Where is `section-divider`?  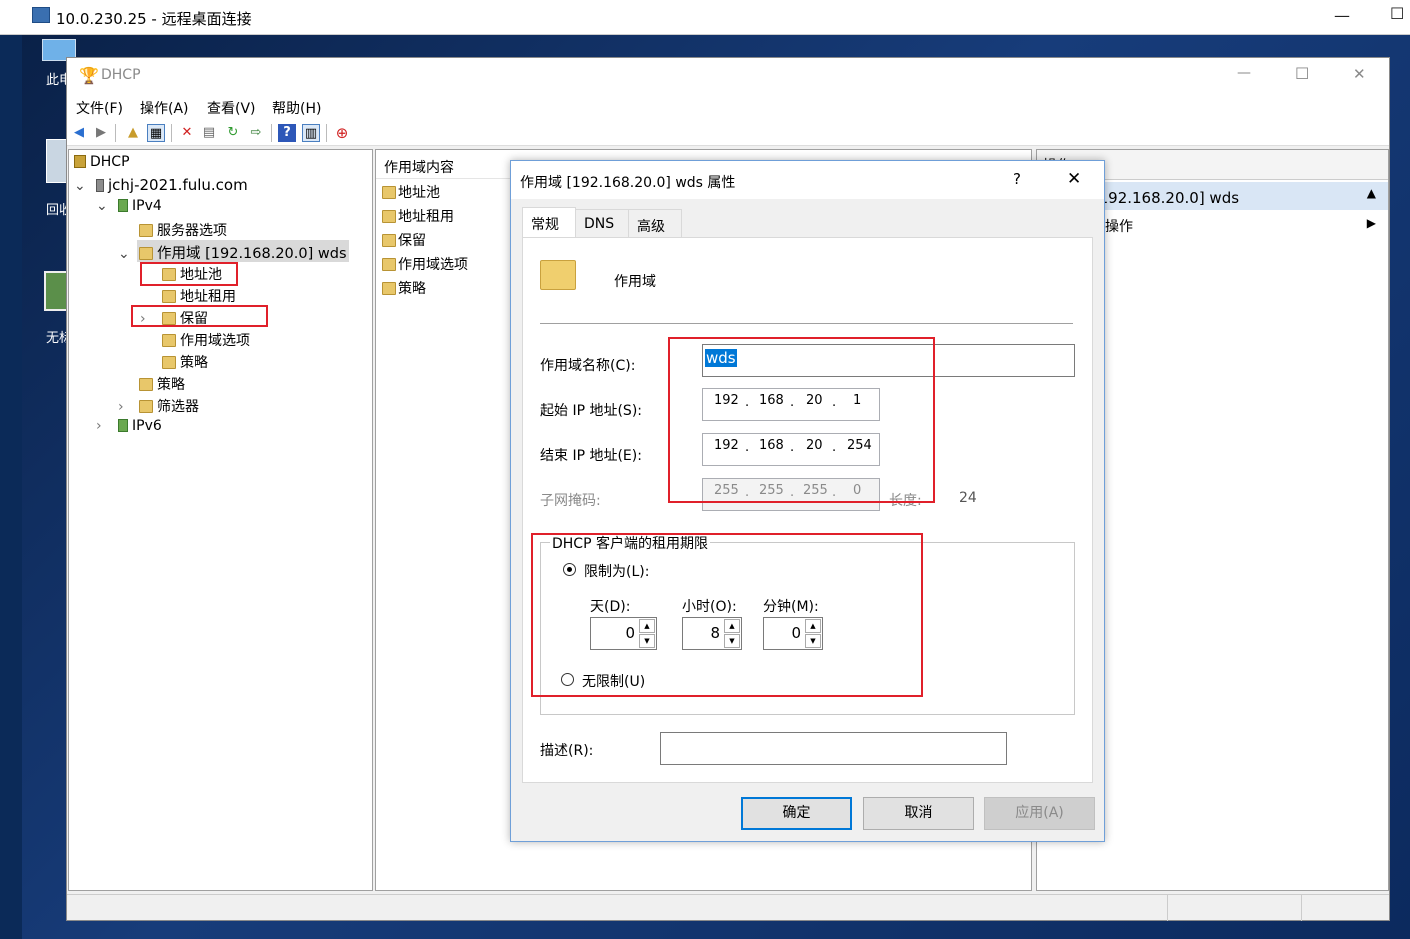 section-divider is located at coordinates (806, 323).